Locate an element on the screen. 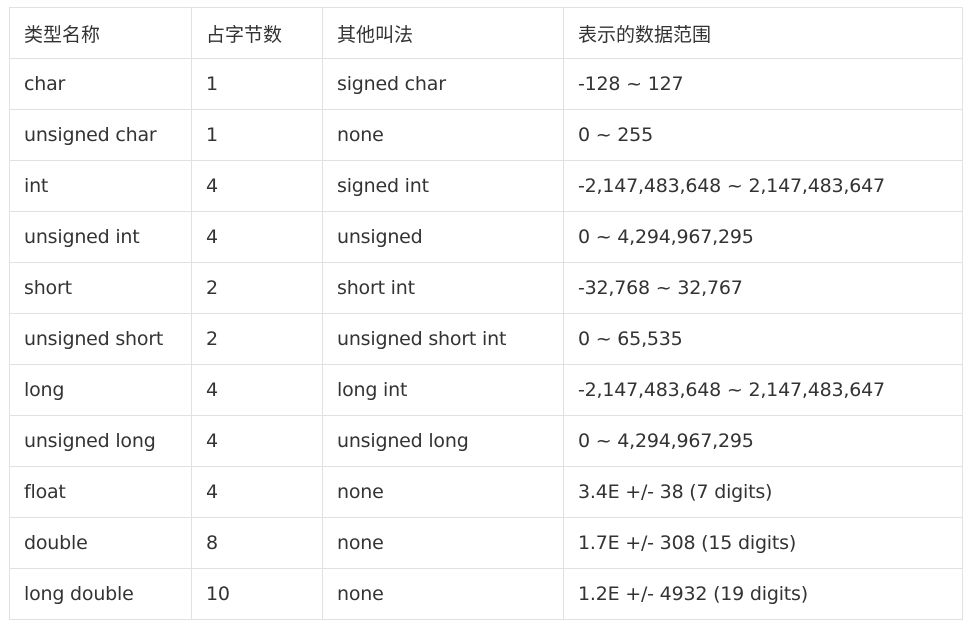 Image resolution: width=977 pixels, height=629 pixels. table-row: double 8 none 1.7E +/- 308 (15 digits) is located at coordinates (486, 543).